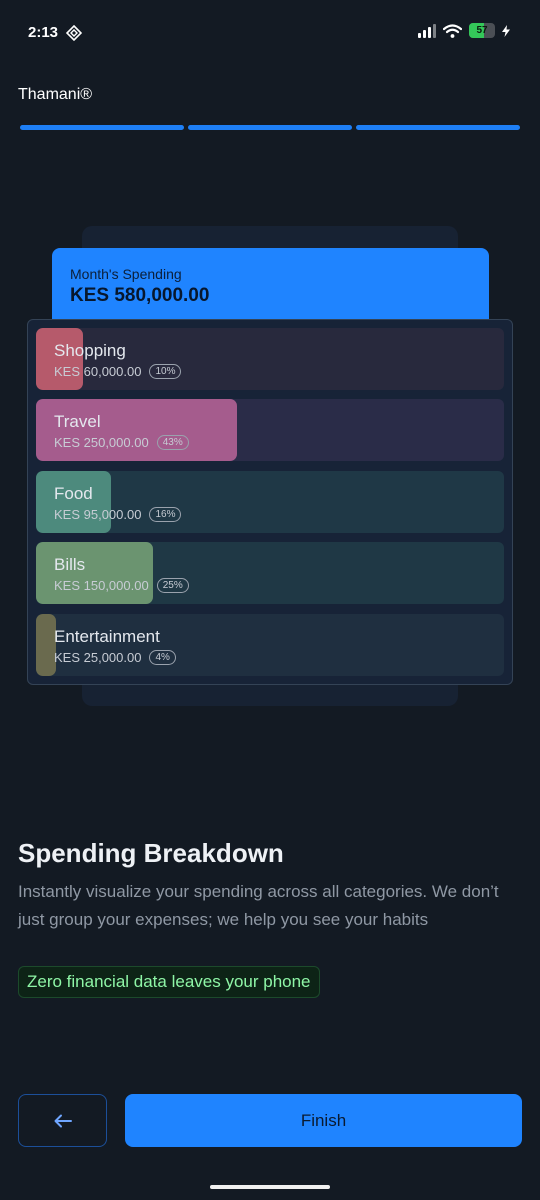  Describe the element at coordinates (46, 645) in the screenshot. I see `category-bar` at that location.